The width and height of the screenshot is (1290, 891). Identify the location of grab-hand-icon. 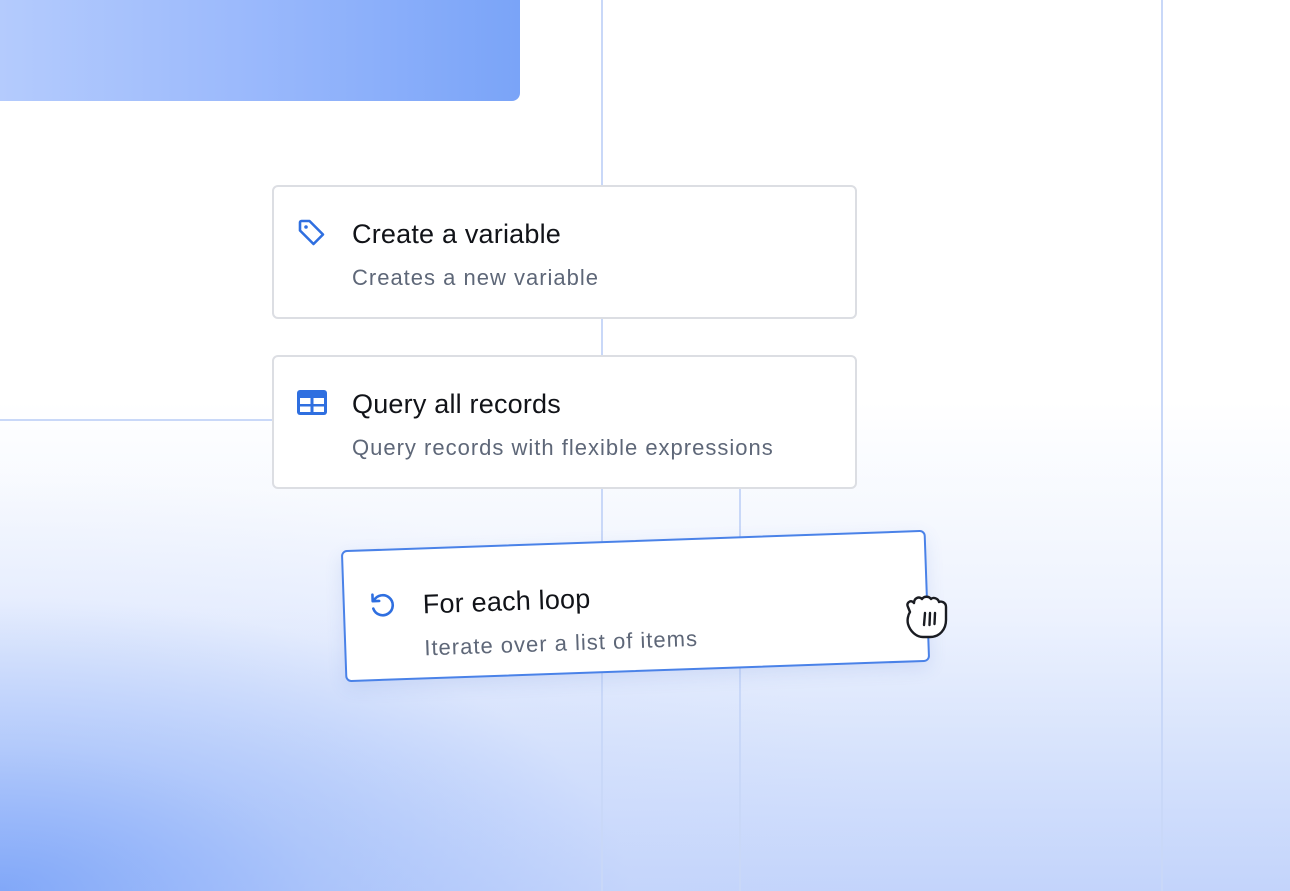
(926, 617).